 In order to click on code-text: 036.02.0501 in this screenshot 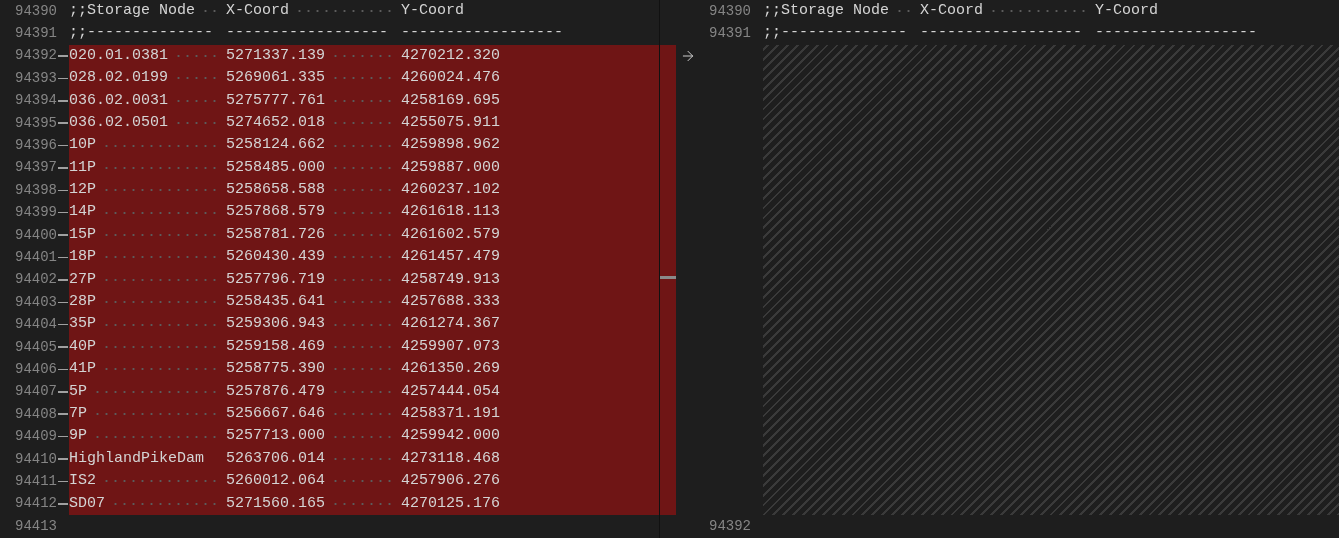, I will do `click(119, 122)`.